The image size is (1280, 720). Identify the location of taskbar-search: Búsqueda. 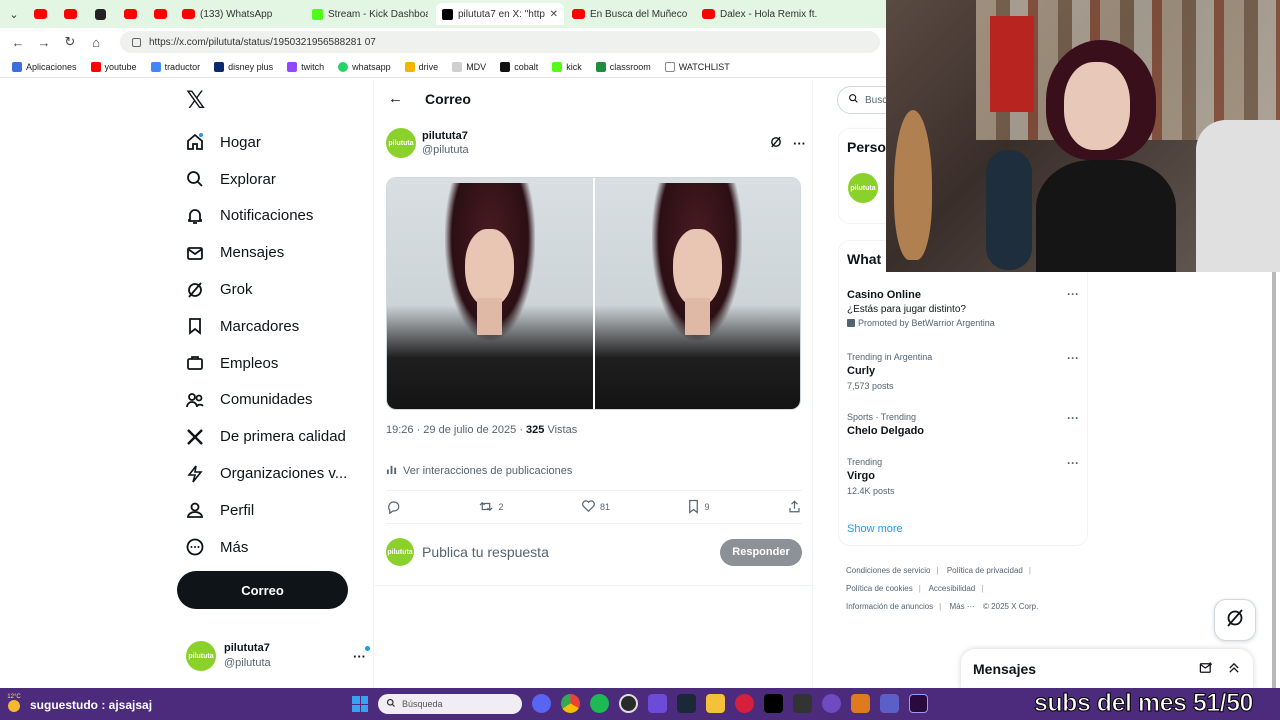
(450, 704).